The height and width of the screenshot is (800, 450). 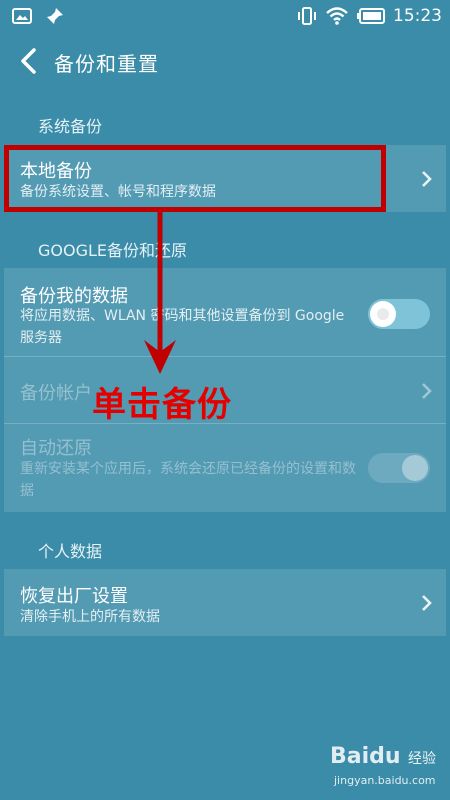 I want to click on page-title: 备份和重置, so click(x=106, y=64).